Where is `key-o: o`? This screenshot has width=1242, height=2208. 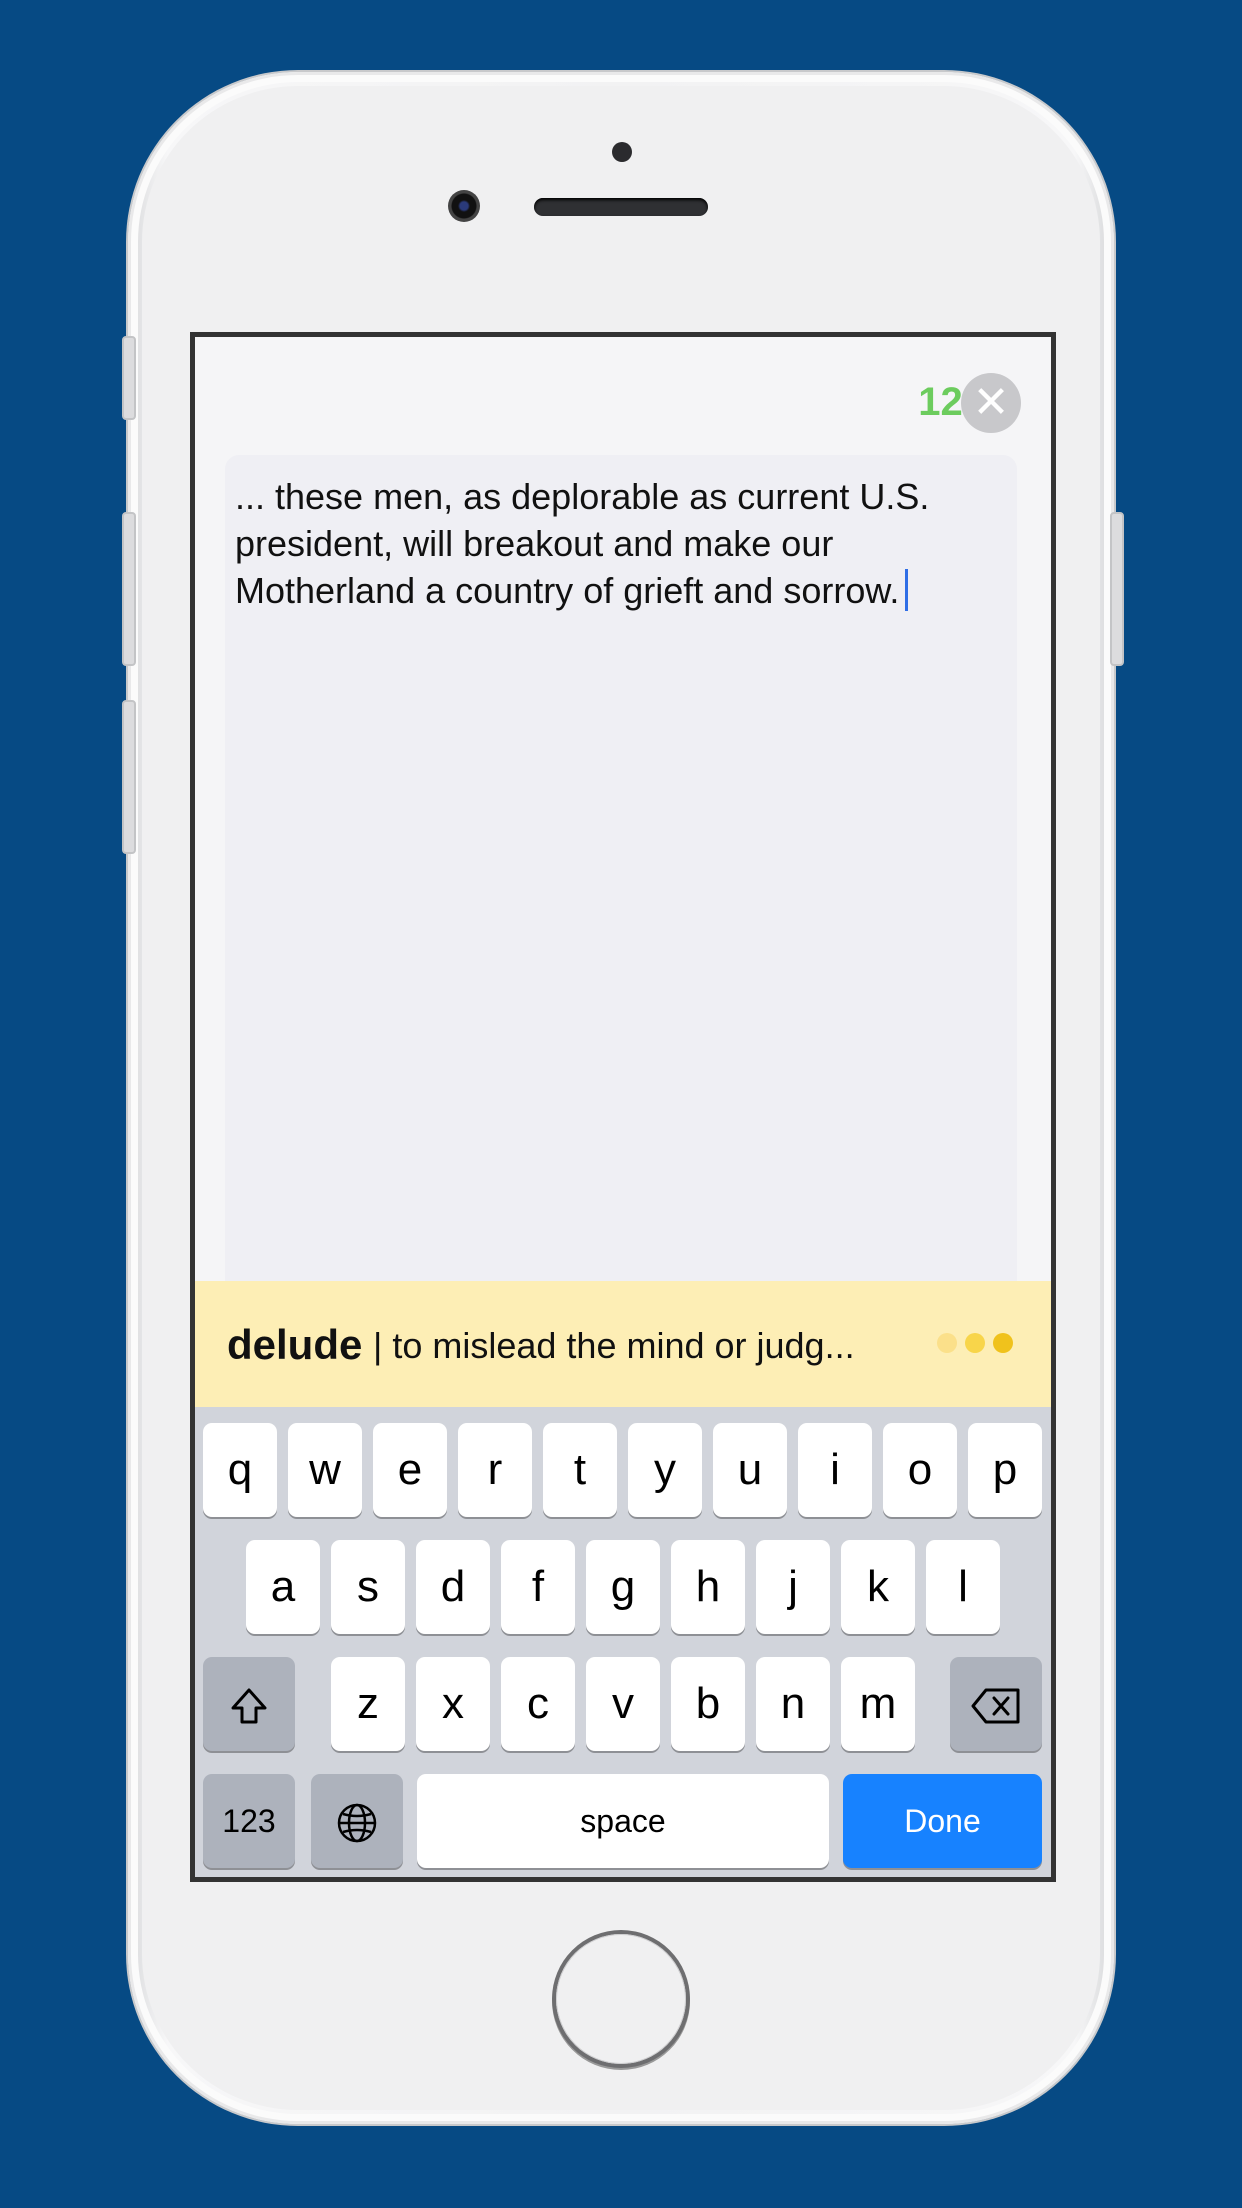 key-o: o is located at coordinates (920, 1470).